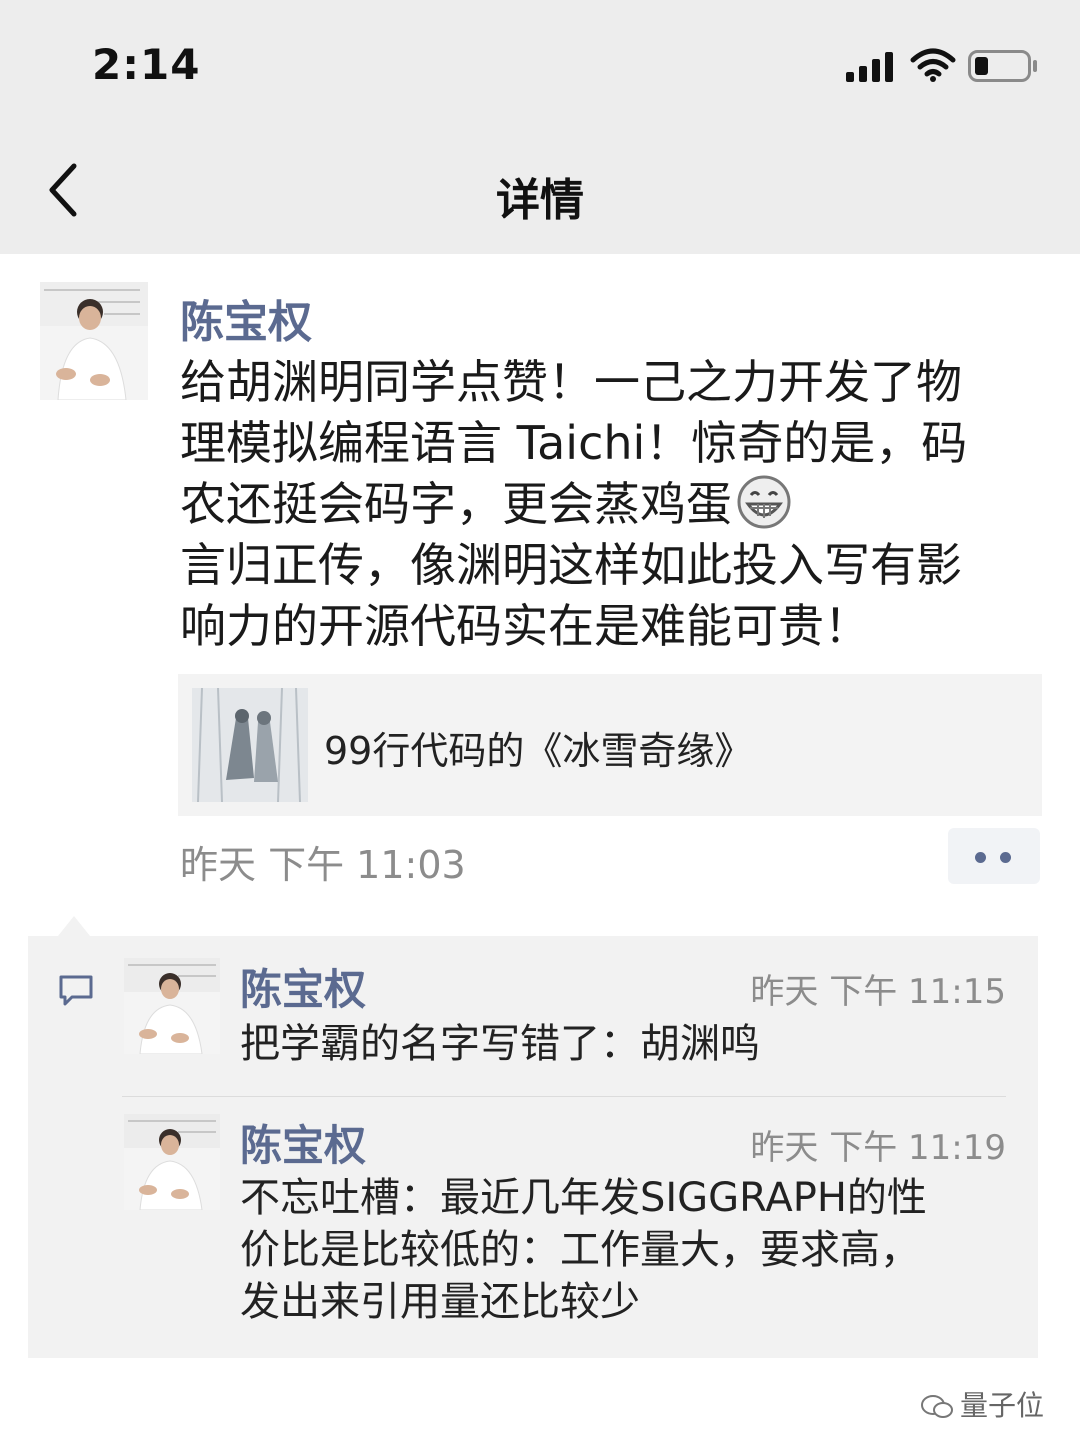 The image size is (1080, 1452). What do you see at coordinates (571, 382) in the screenshot?
I see `post-text-line: 给胡渊明同学点赞！一己之力开发了物` at bounding box center [571, 382].